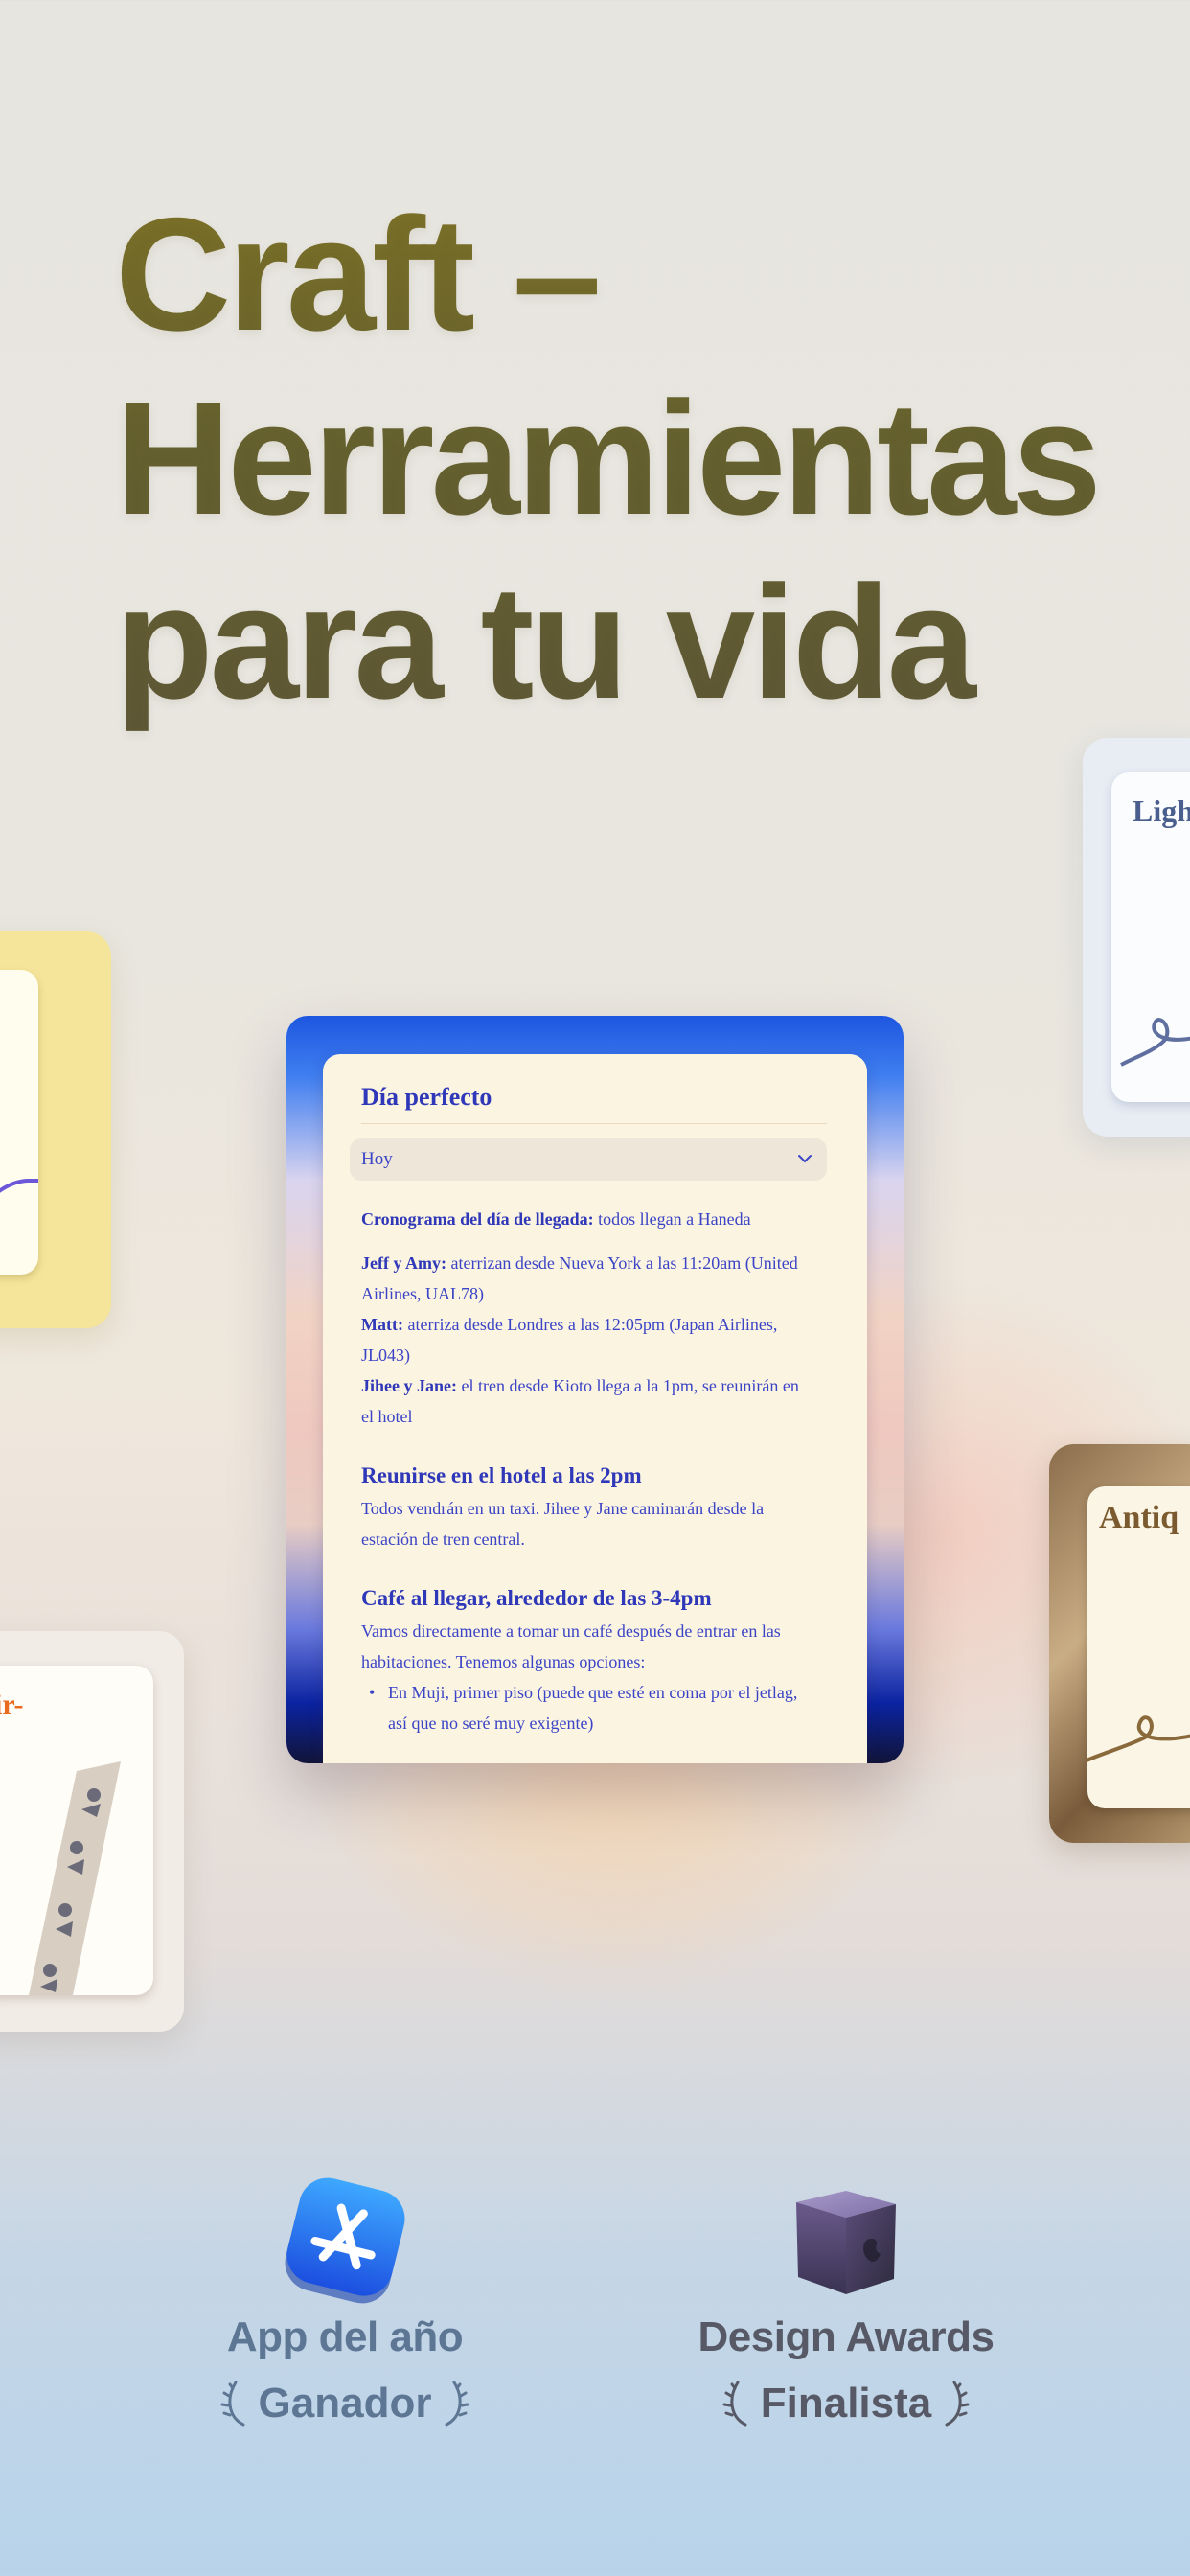  I want to click on schedule-text: todos llegan a Haneda, so click(672, 1219).